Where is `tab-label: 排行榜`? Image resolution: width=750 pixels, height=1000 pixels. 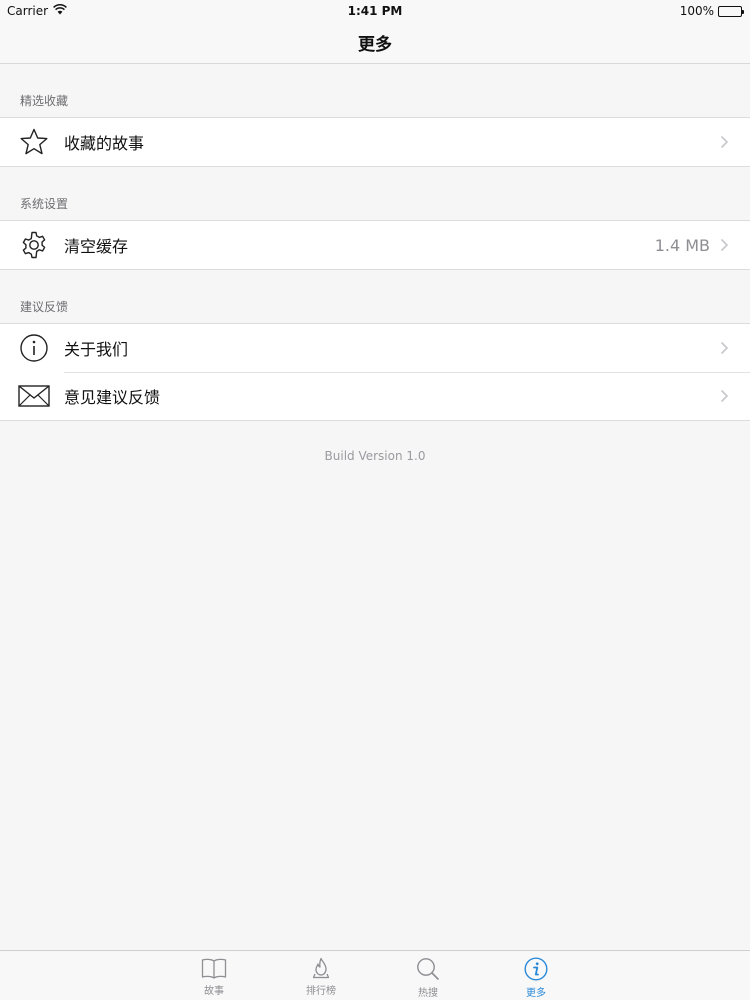
tab-label: 排行榜 is located at coordinates (321, 991).